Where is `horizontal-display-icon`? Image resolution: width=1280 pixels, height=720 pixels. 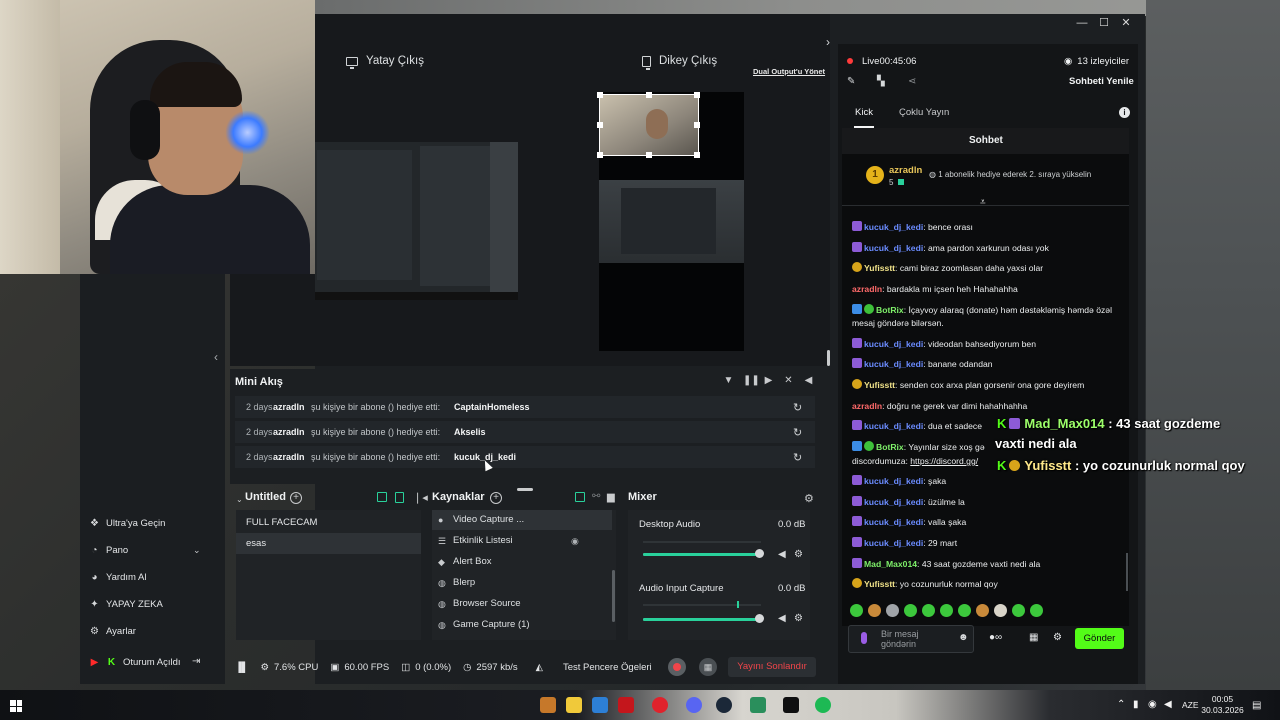 horizontal-display-icon is located at coordinates (382, 497).